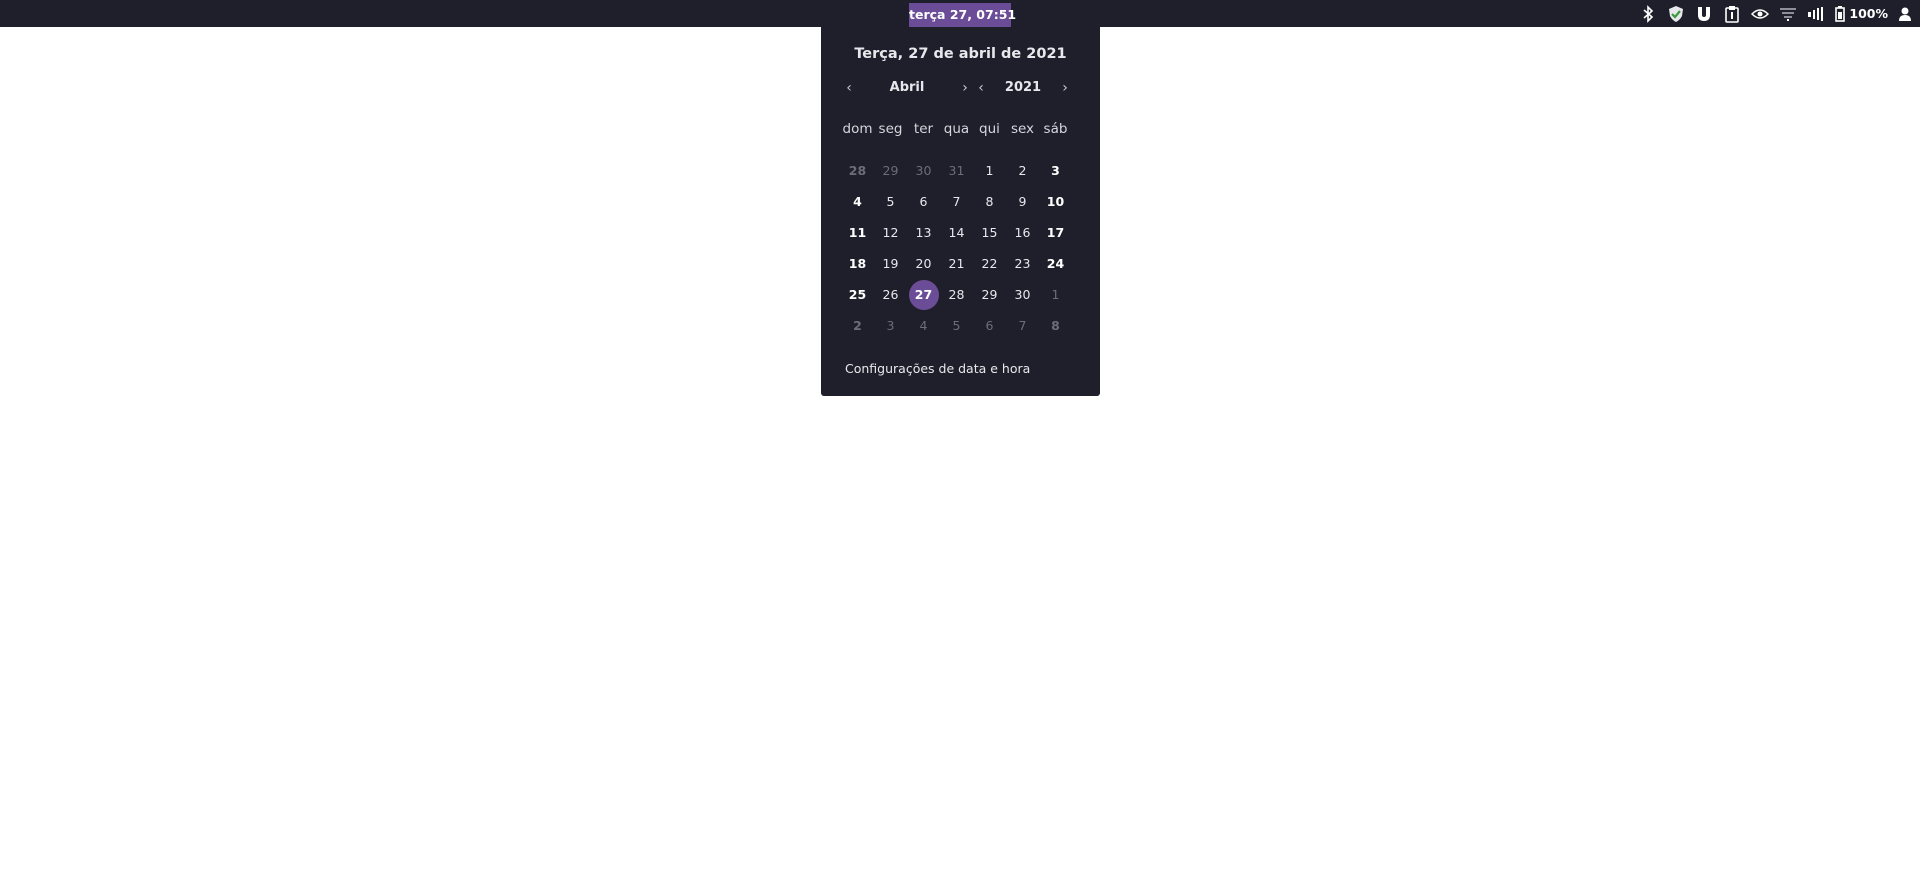  I want to click on date-time-settings-link: Configurações de data e hora, so click(937, 368).